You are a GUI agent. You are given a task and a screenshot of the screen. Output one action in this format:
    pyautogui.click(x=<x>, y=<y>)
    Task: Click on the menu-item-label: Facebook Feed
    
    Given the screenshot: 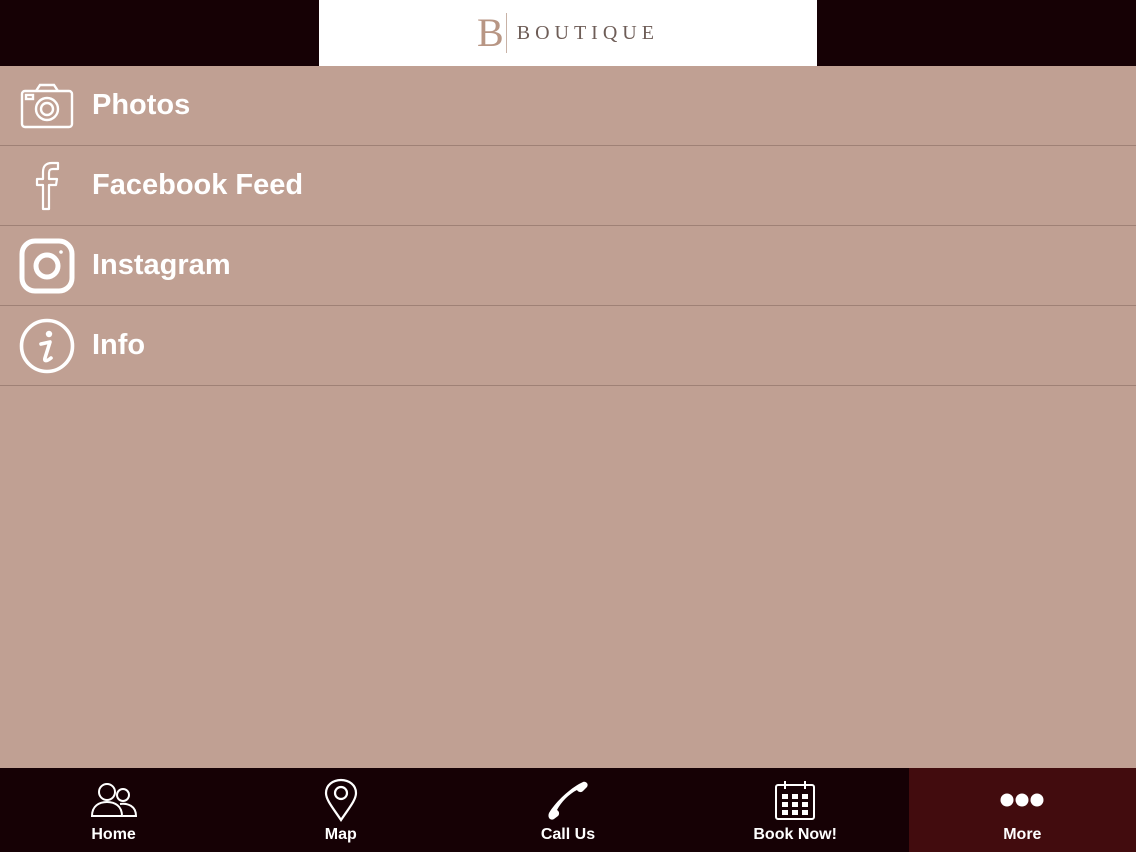 What is the action you would take?
    pyautogui.click(x=198, y=185)
    